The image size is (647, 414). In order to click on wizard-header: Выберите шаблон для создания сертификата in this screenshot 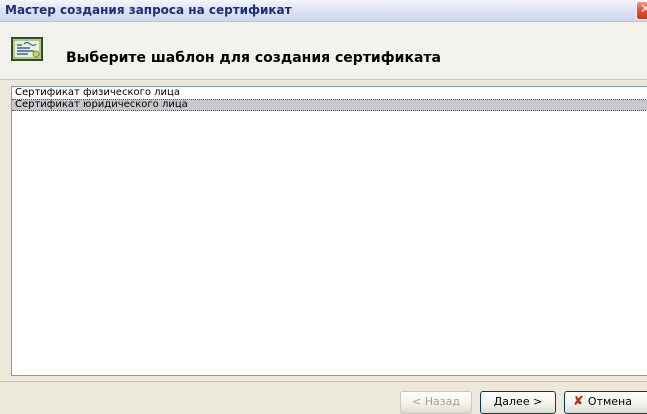, I will do `click(323, 51)`.